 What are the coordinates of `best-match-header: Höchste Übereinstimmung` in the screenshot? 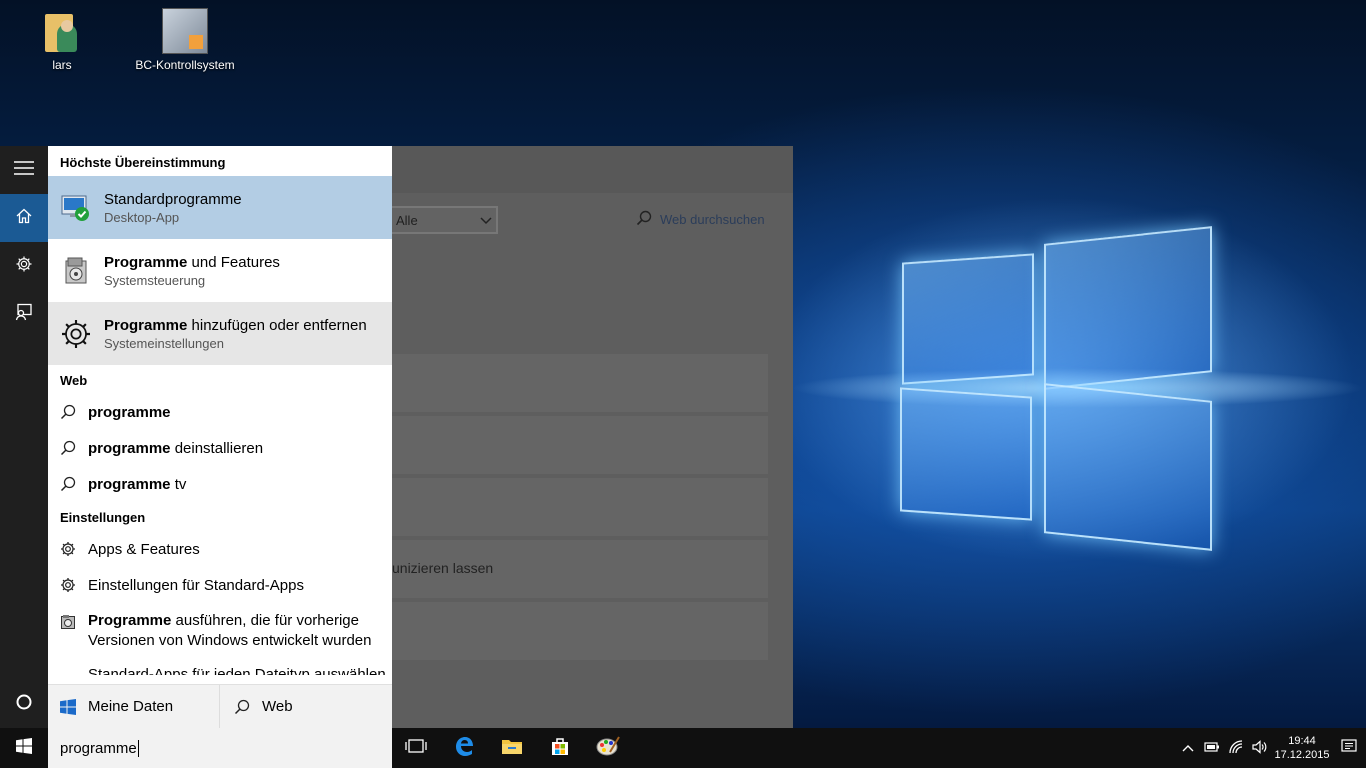 It's located at (143, 162).